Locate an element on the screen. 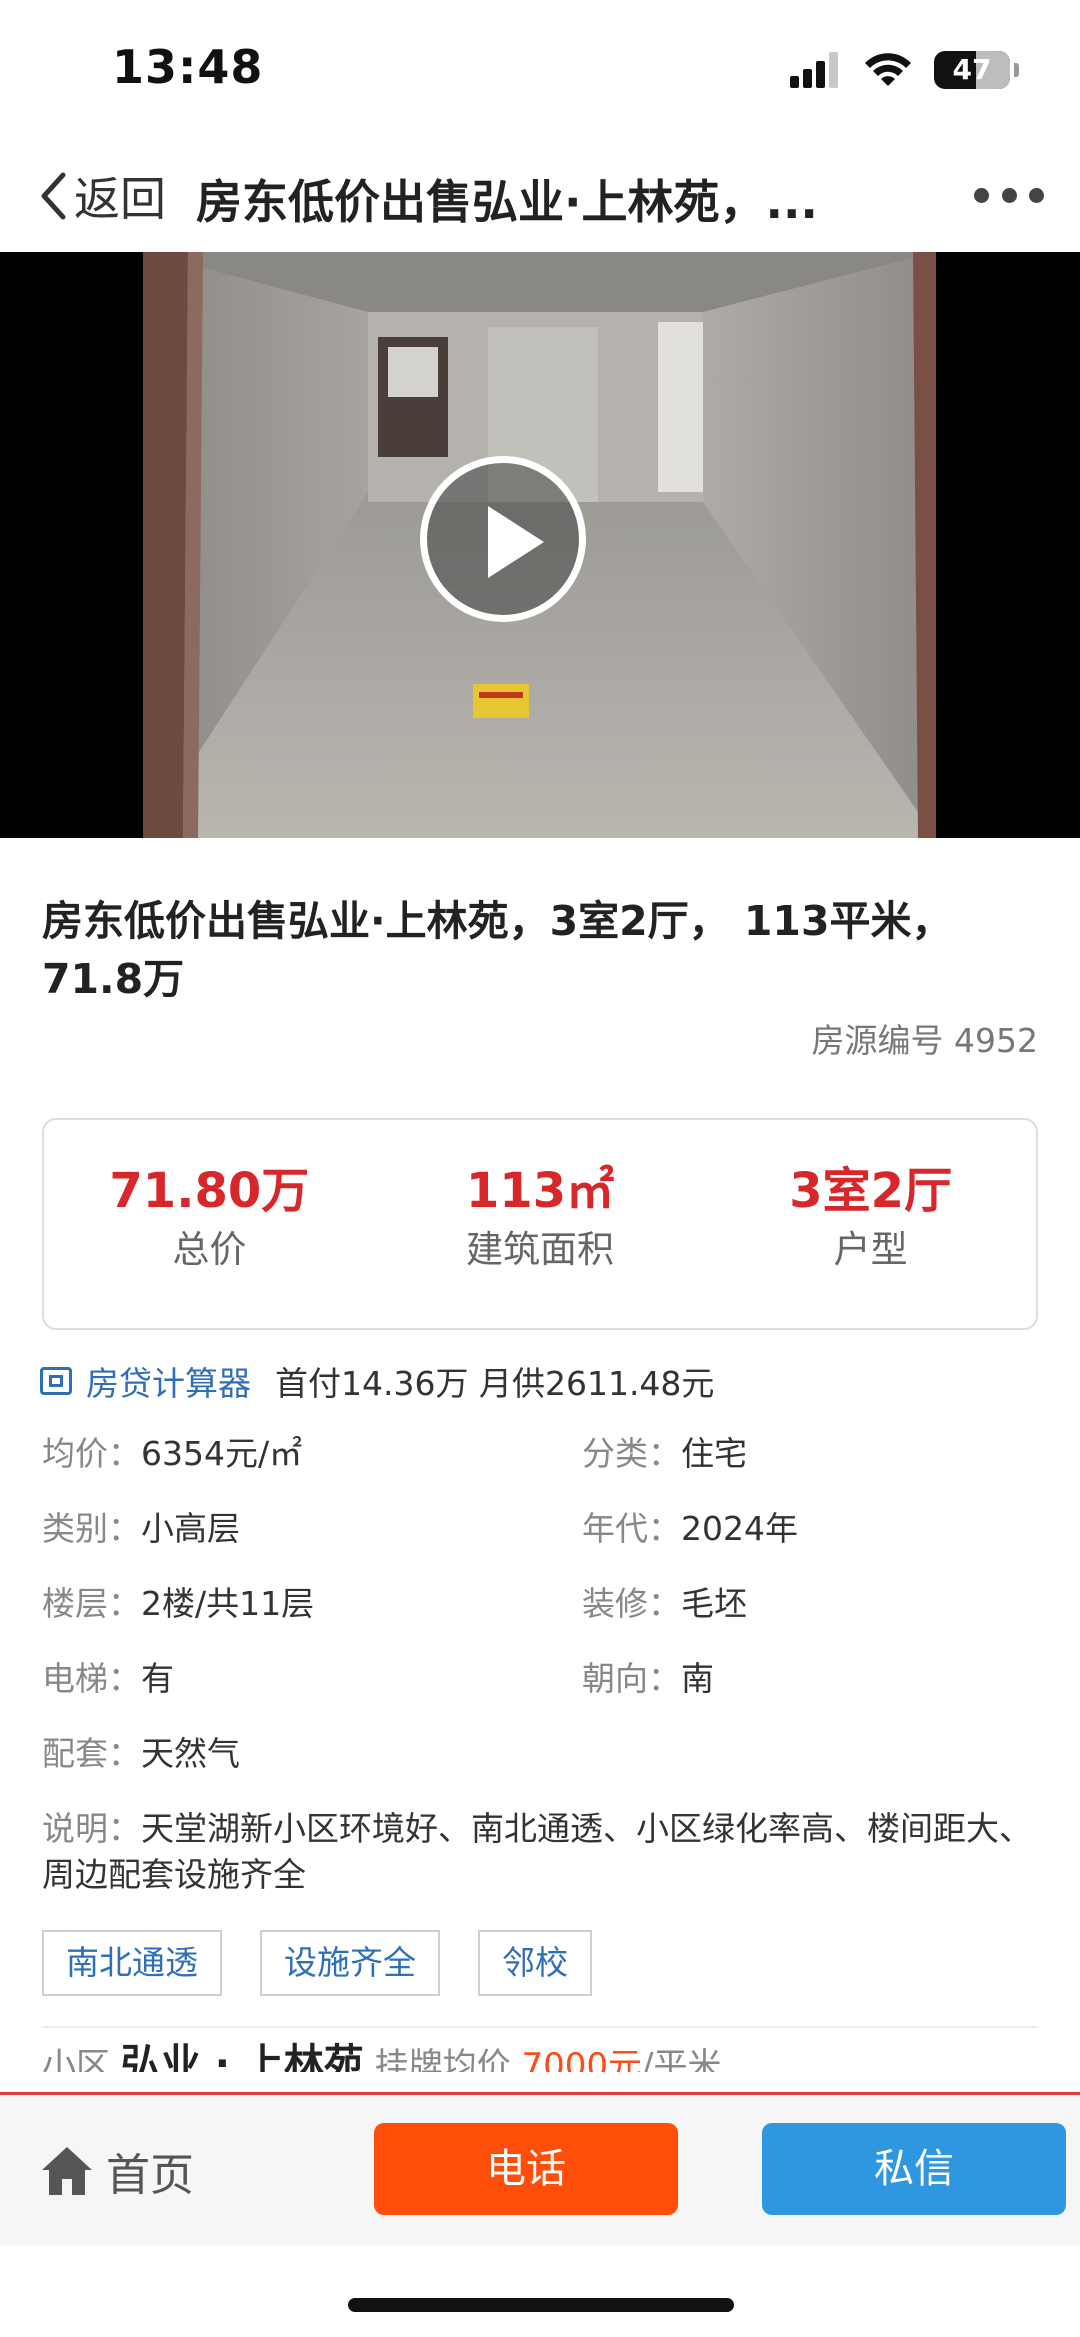 The height and width of the screenshot is (2337, 1080). feature-tag: 南北通透 is located at coordinates (132, 1963).